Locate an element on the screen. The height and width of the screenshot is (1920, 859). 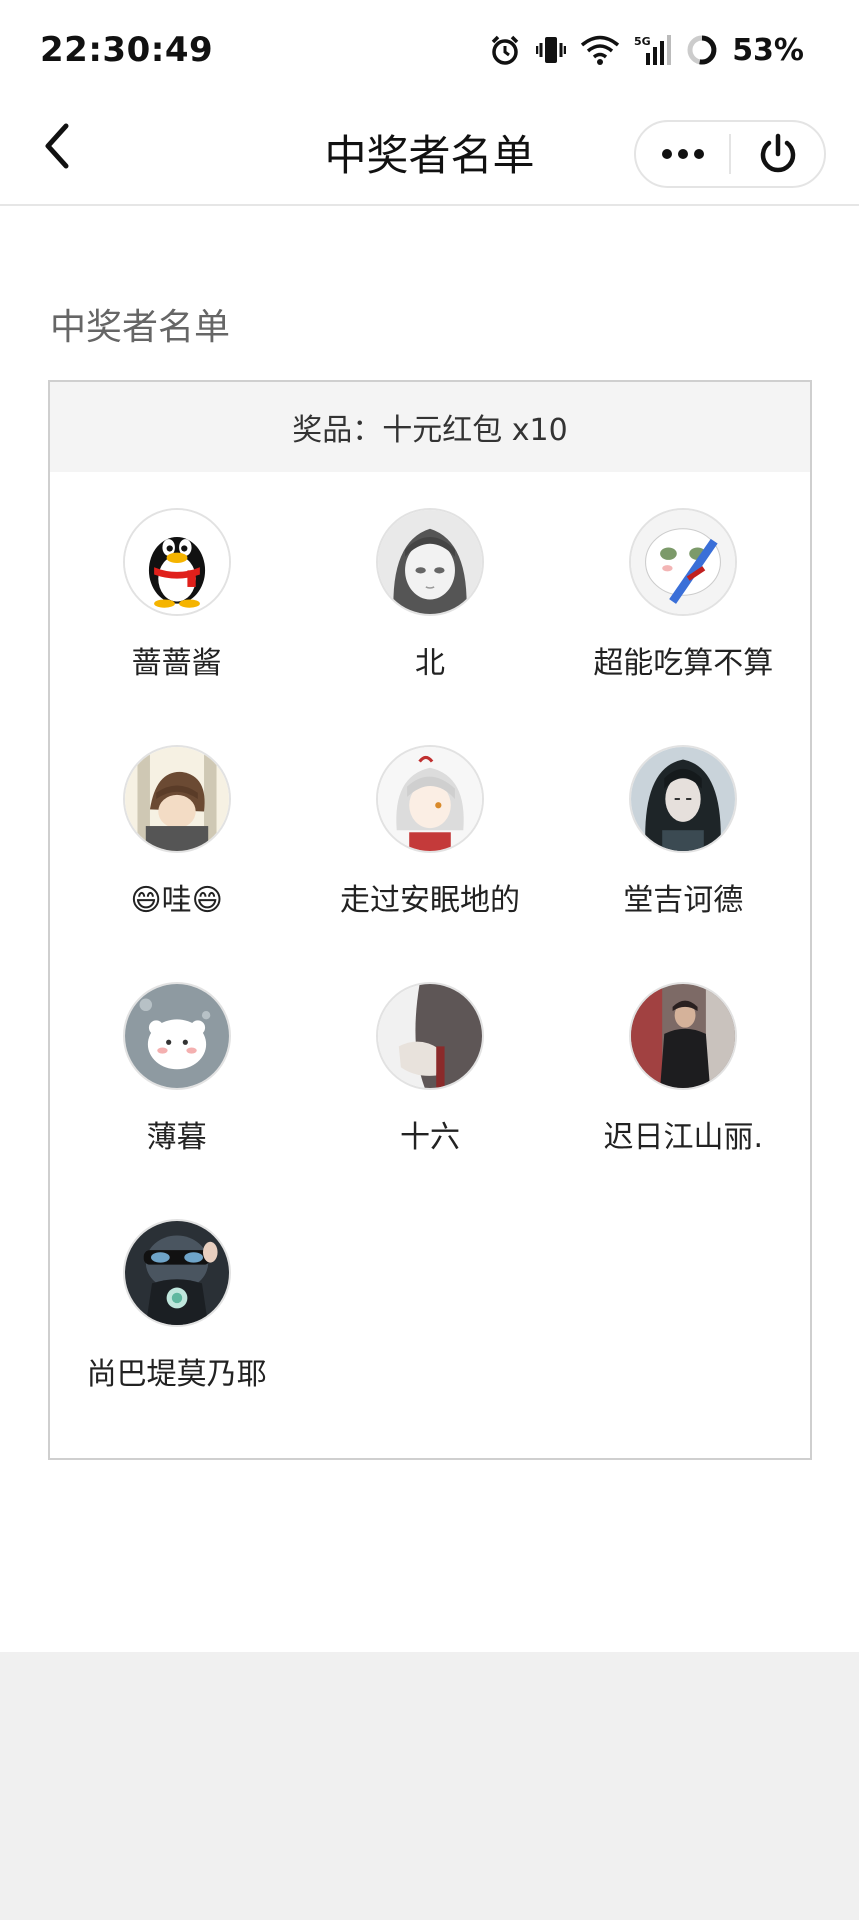
hand-photo-avatar is located at coordinates (429, 1036).